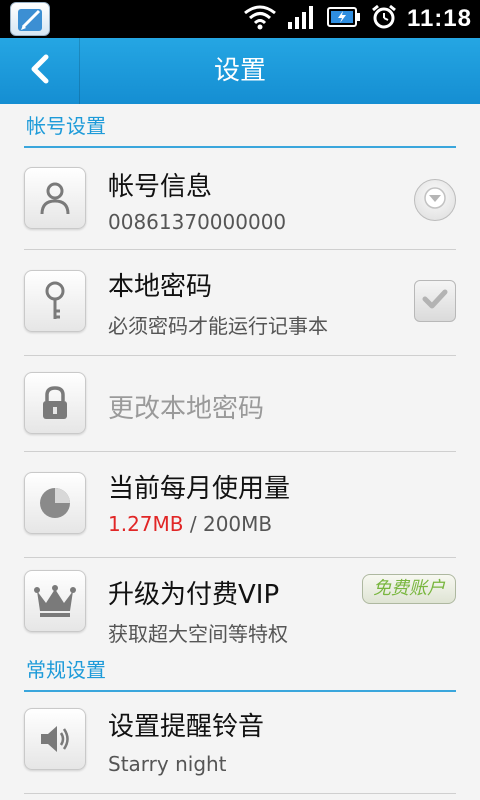 This screenshot has height=800, width=480. What do you see at coordinates (237, 524) in the screenshot?
I see `usage-limit: 200MB` at bounding box center [237, 524].